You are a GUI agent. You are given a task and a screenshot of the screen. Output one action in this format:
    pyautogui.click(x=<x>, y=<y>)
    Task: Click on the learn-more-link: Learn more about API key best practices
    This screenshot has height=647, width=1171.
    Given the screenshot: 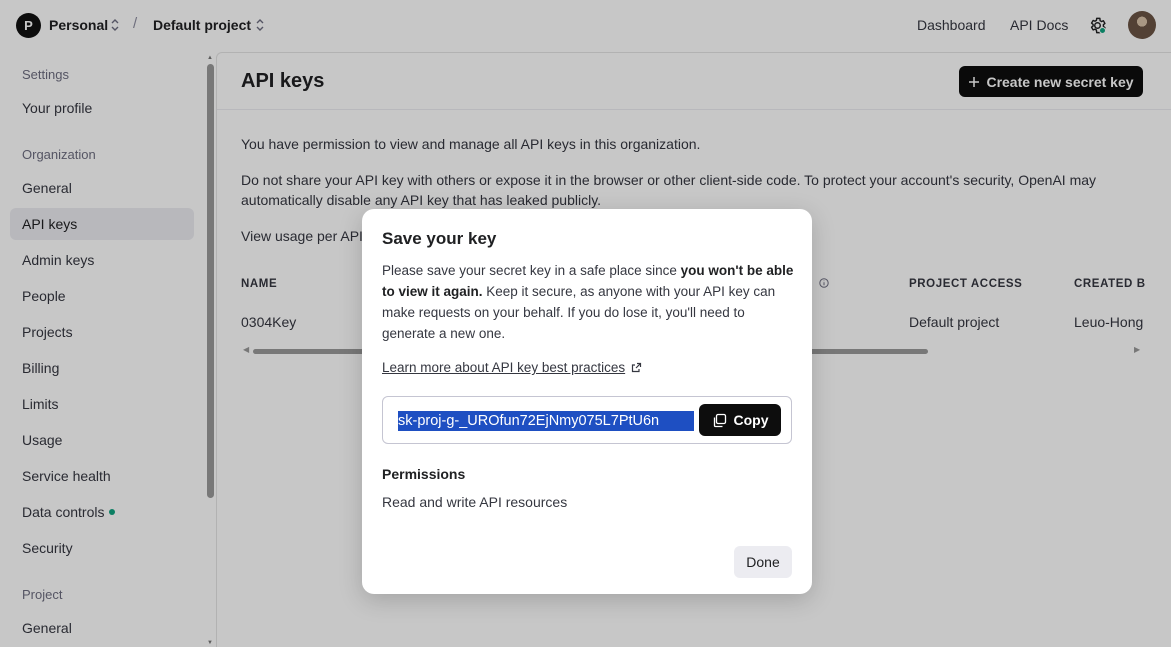 What is the action you would take?
    pyautogui.click(x=512, y=367)
    